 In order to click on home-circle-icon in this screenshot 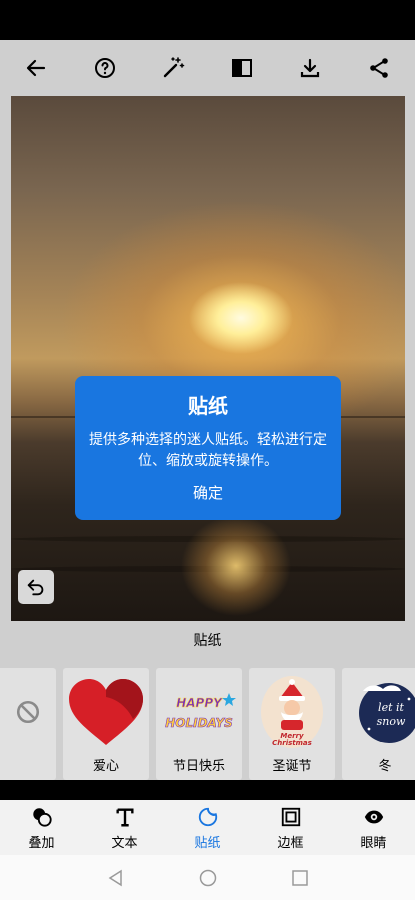, I will do `click(208, 878)`.